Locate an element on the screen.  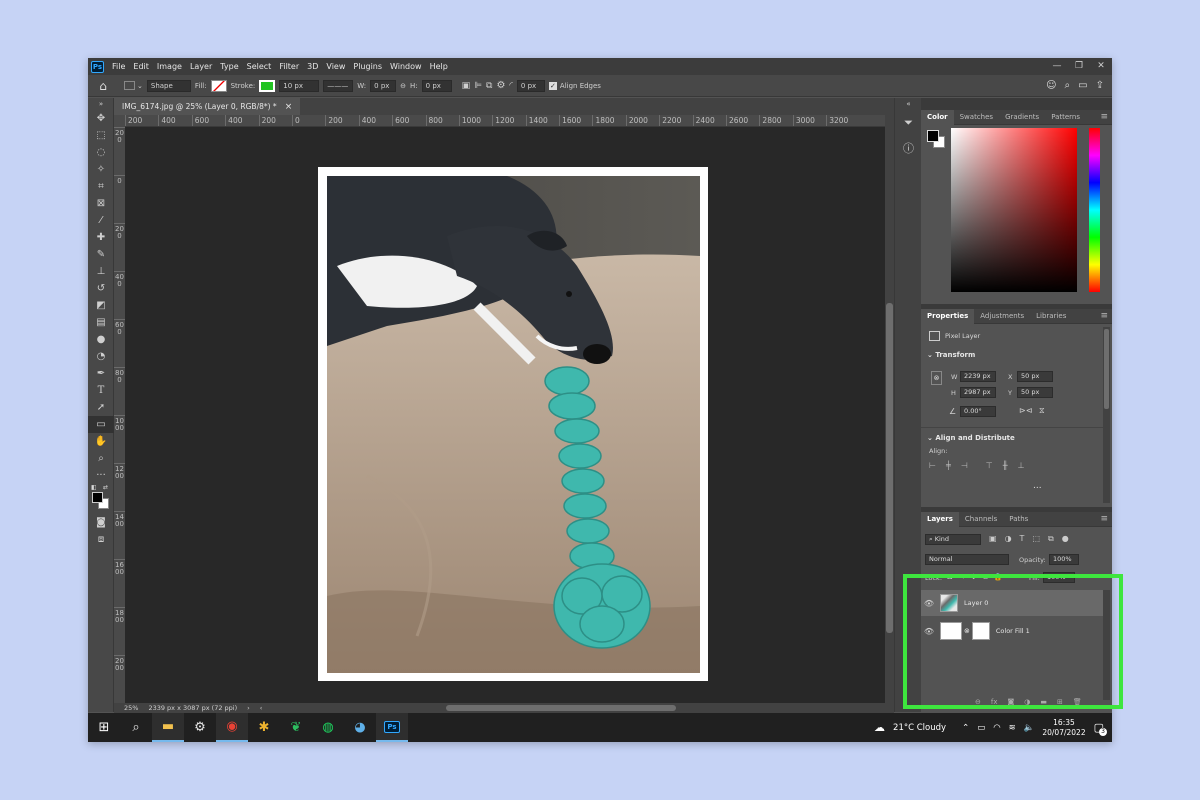
tool-preset-picker: ⌄ is located at coordinates (133, 85).